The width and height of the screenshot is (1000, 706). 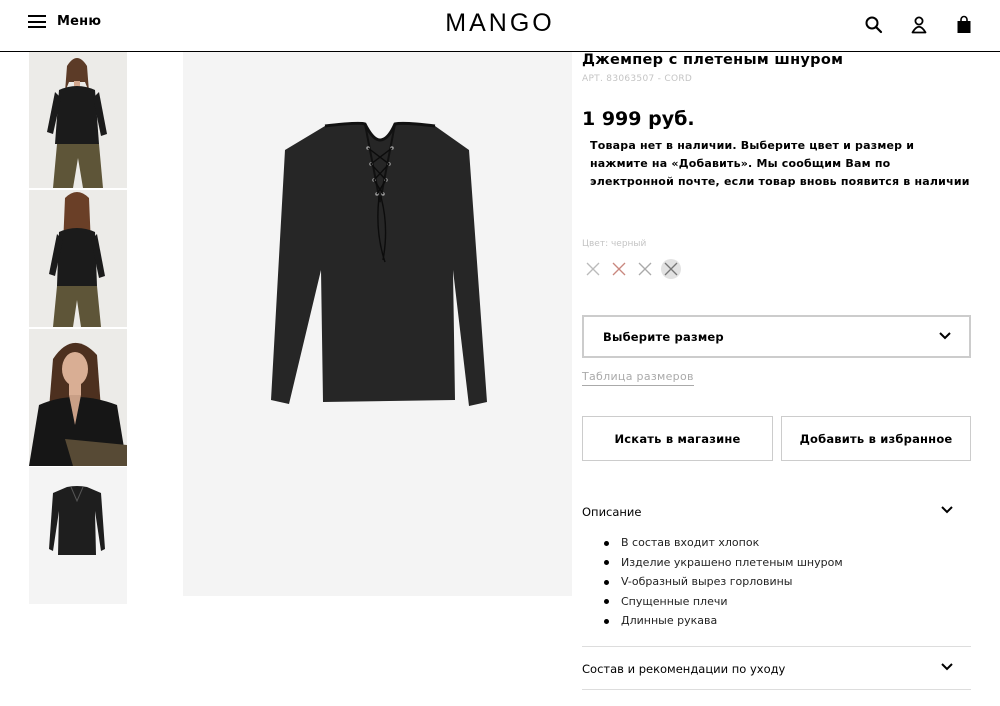 I want to click on thumb-product, so click(x=78, y=535).